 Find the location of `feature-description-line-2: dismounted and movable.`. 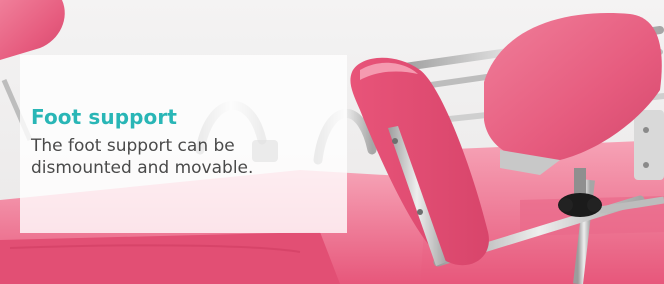

feature-description-line-2: dismounted and movable. is located at coordinates (142, 168).